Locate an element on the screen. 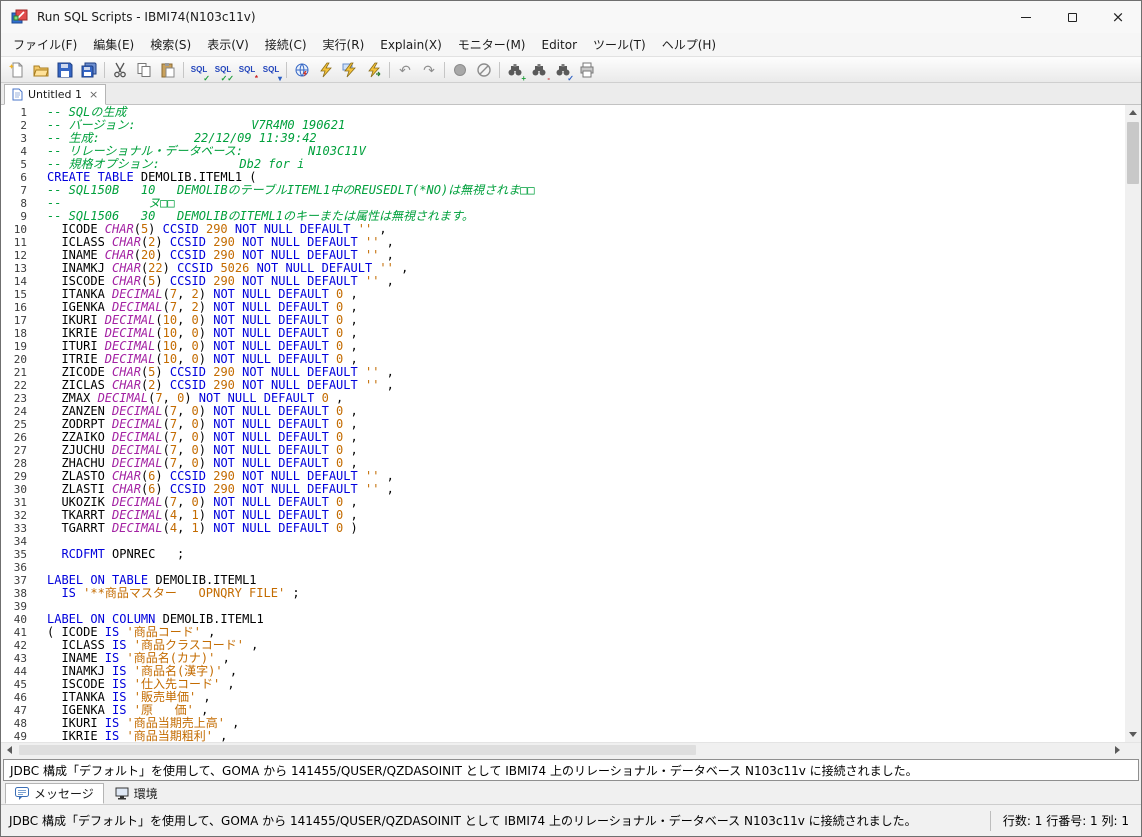 This screenshot has width=1142, height=837. run-selected-button is located at coordinates (350, 70).